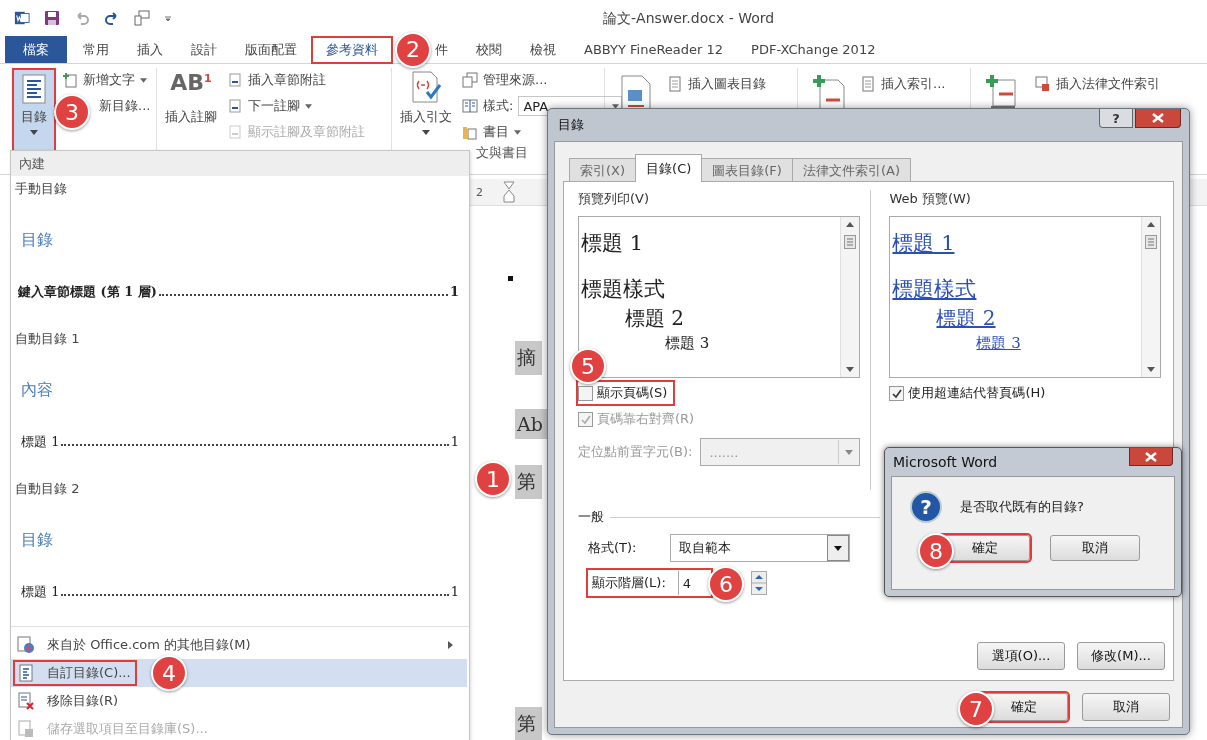 The image size is (1207, 740). Describe the element at coordinates (851, 170) in the screenshot. I see `dialog-tab: 法律文件索引(A)` at that location.